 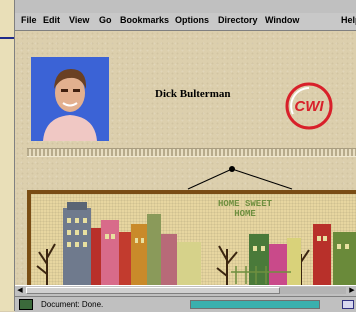 What do you see at coordinates (20, 291) in the screenshot?
I see `scroll-left-arrow-icon: ◀` at bounding box center [20, 291].